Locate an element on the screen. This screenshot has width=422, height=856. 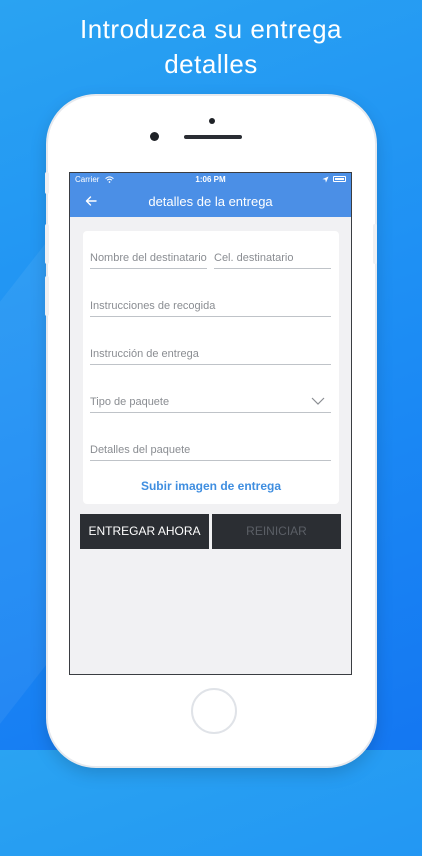
mute-switch is located at coordinates (47, 183).